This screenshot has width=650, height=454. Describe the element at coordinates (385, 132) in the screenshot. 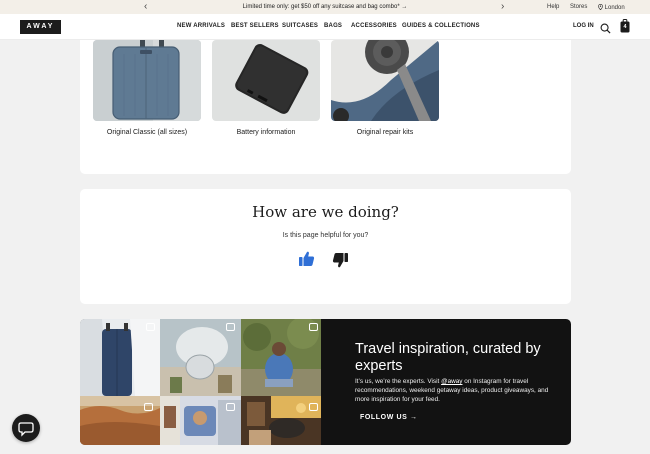

I see `tile-label-original-repair-kits: Original repair kits` at that location.